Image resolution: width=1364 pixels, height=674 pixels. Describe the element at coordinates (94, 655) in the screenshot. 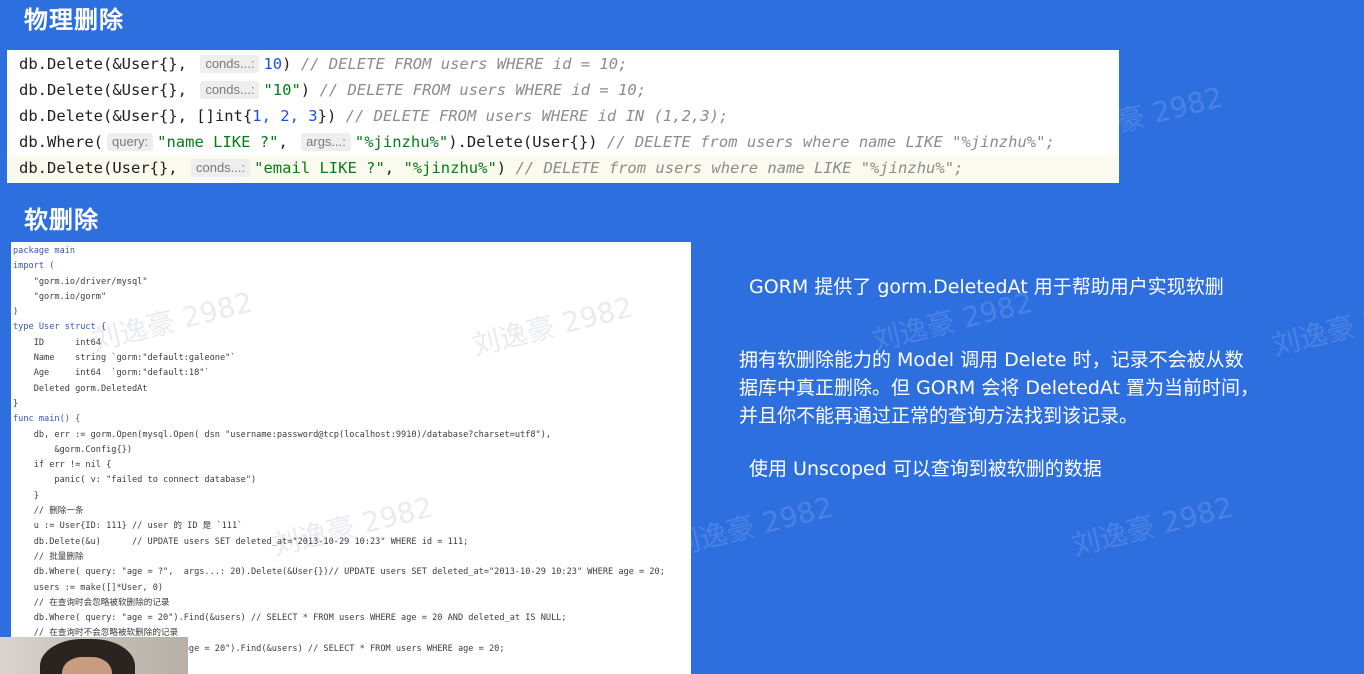

I see `webcam-overlay` at that location.